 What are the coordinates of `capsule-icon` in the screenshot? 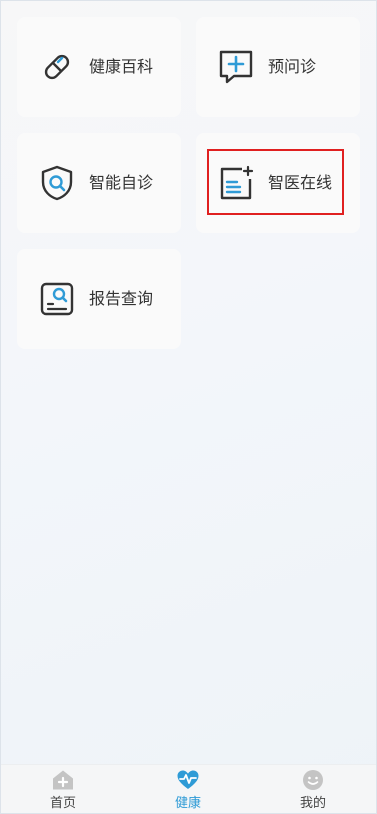 It's located at (57, 67).